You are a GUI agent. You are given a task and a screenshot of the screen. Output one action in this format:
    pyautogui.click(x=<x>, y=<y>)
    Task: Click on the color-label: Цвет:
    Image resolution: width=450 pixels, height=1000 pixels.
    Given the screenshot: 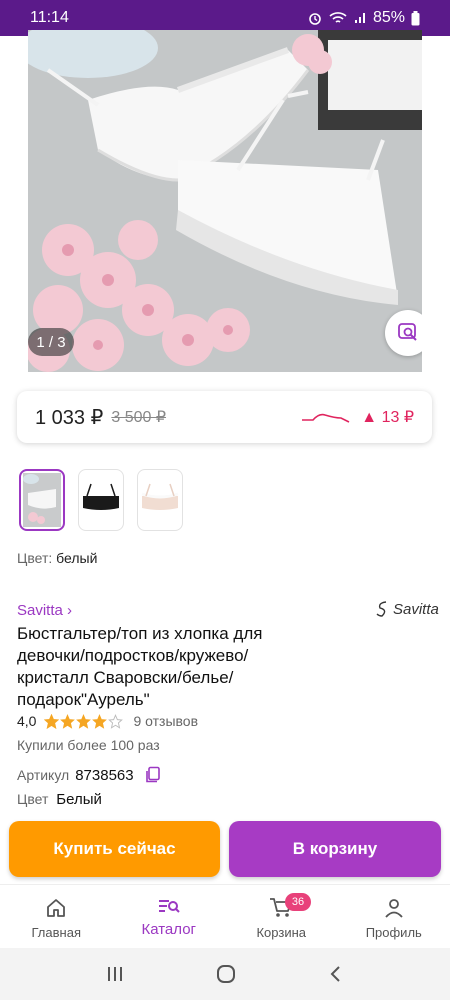 What is the action you would take?
    pyautogui.click(x=35, y=558)
    